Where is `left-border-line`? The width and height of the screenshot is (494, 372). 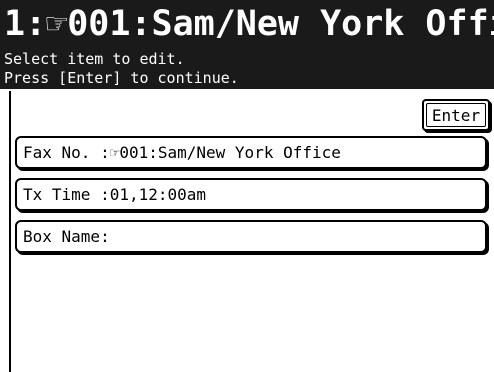
left-border-line is located at coordinates (10, 231).